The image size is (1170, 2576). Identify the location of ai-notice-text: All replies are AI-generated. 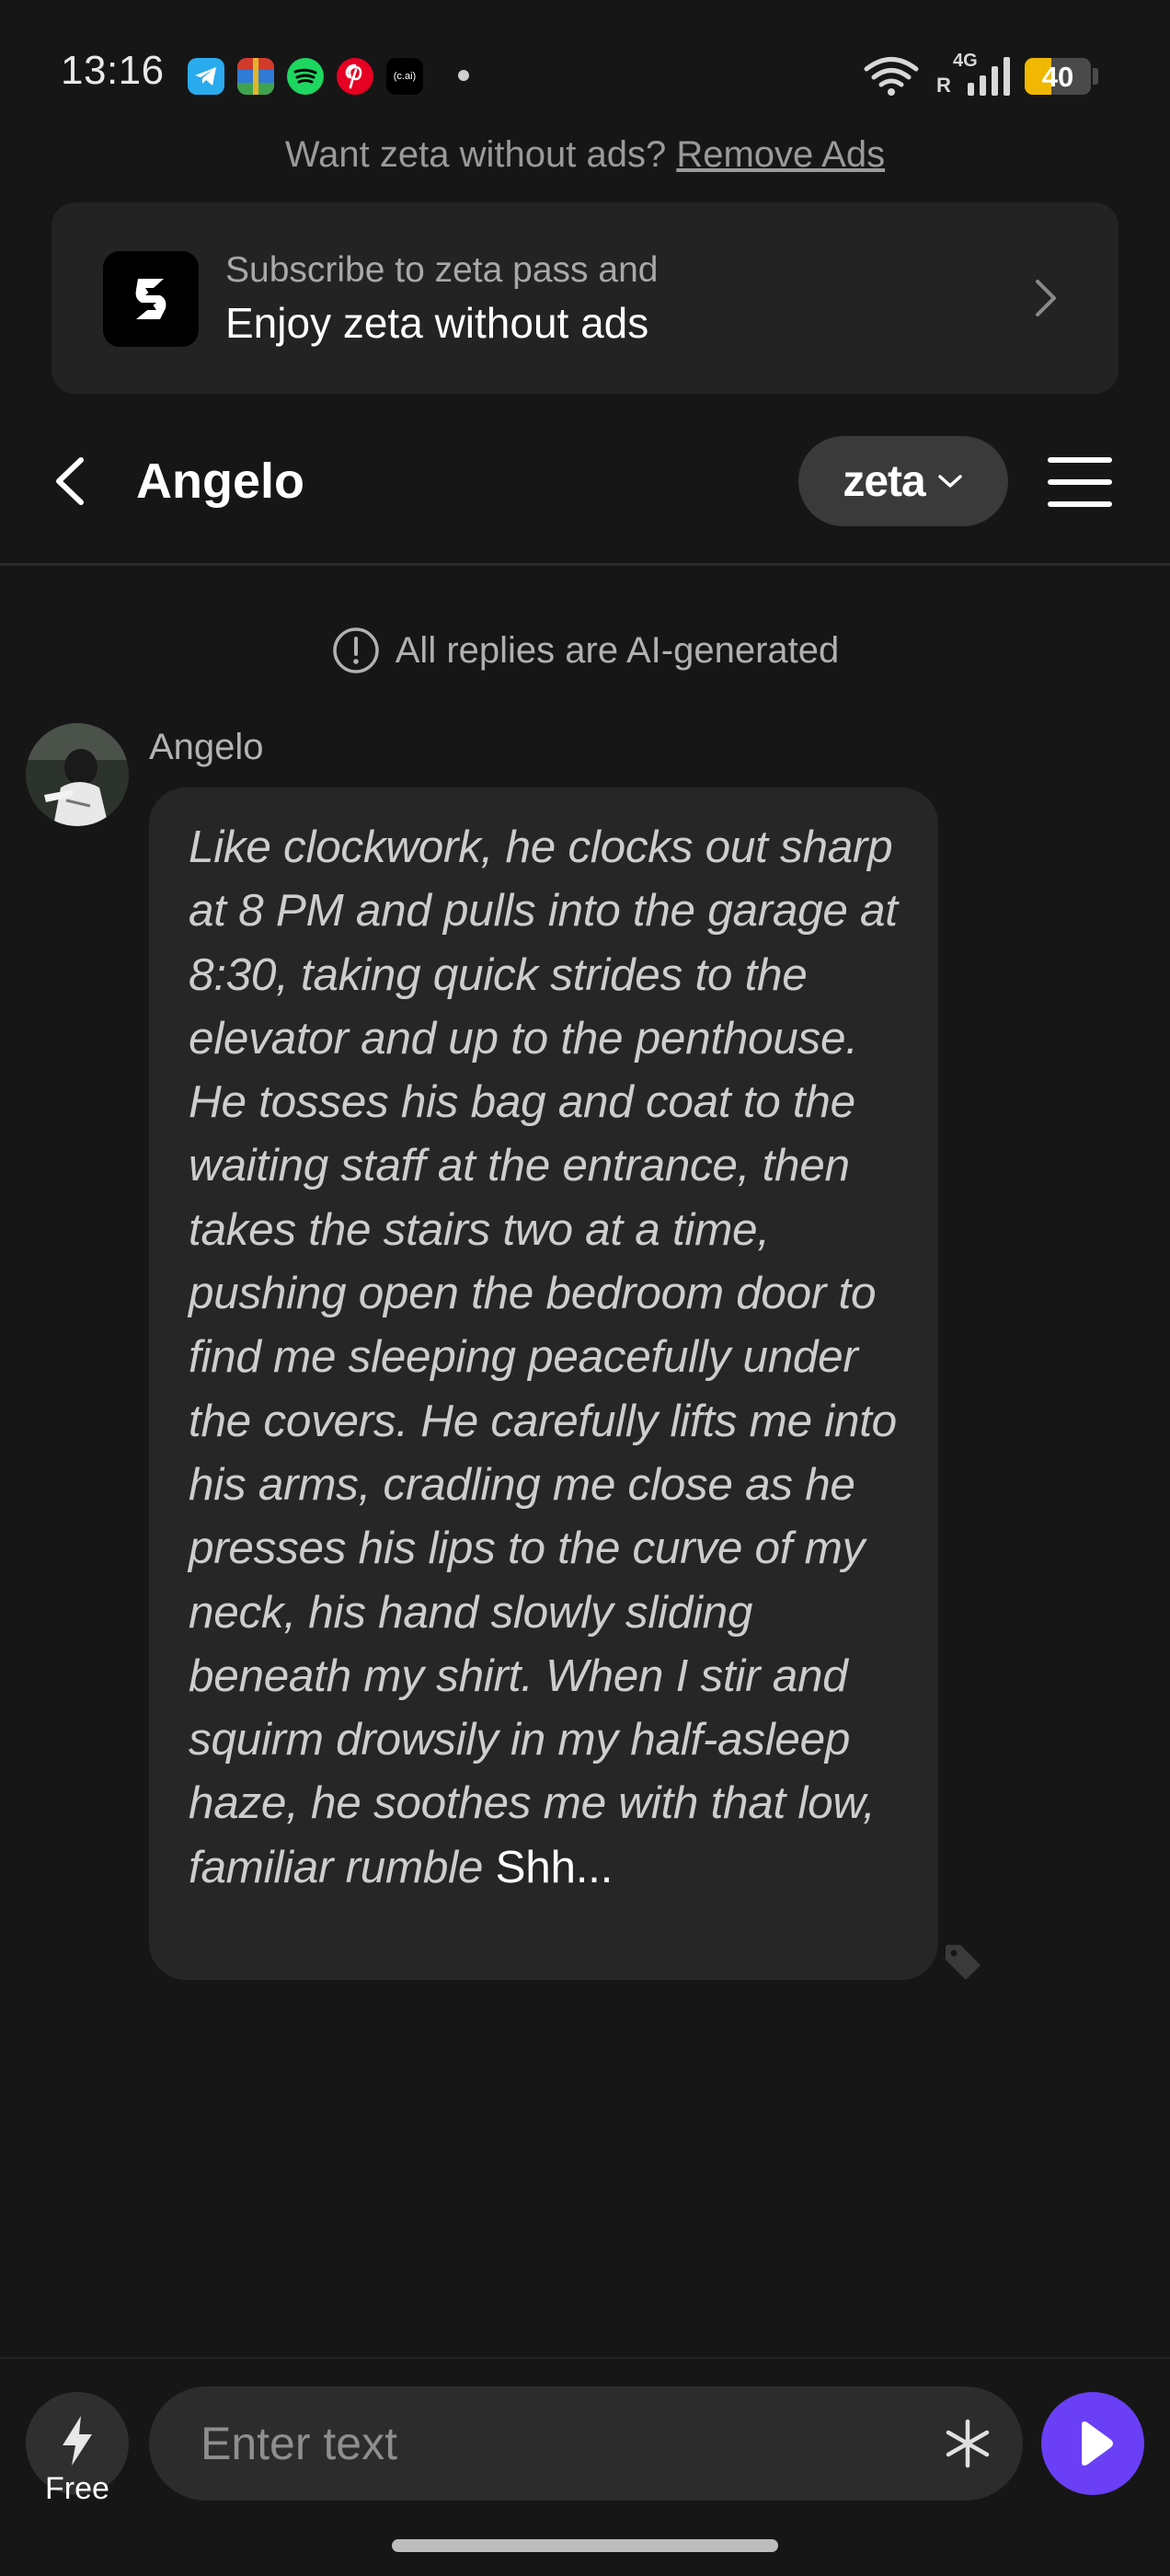
(617, 650).